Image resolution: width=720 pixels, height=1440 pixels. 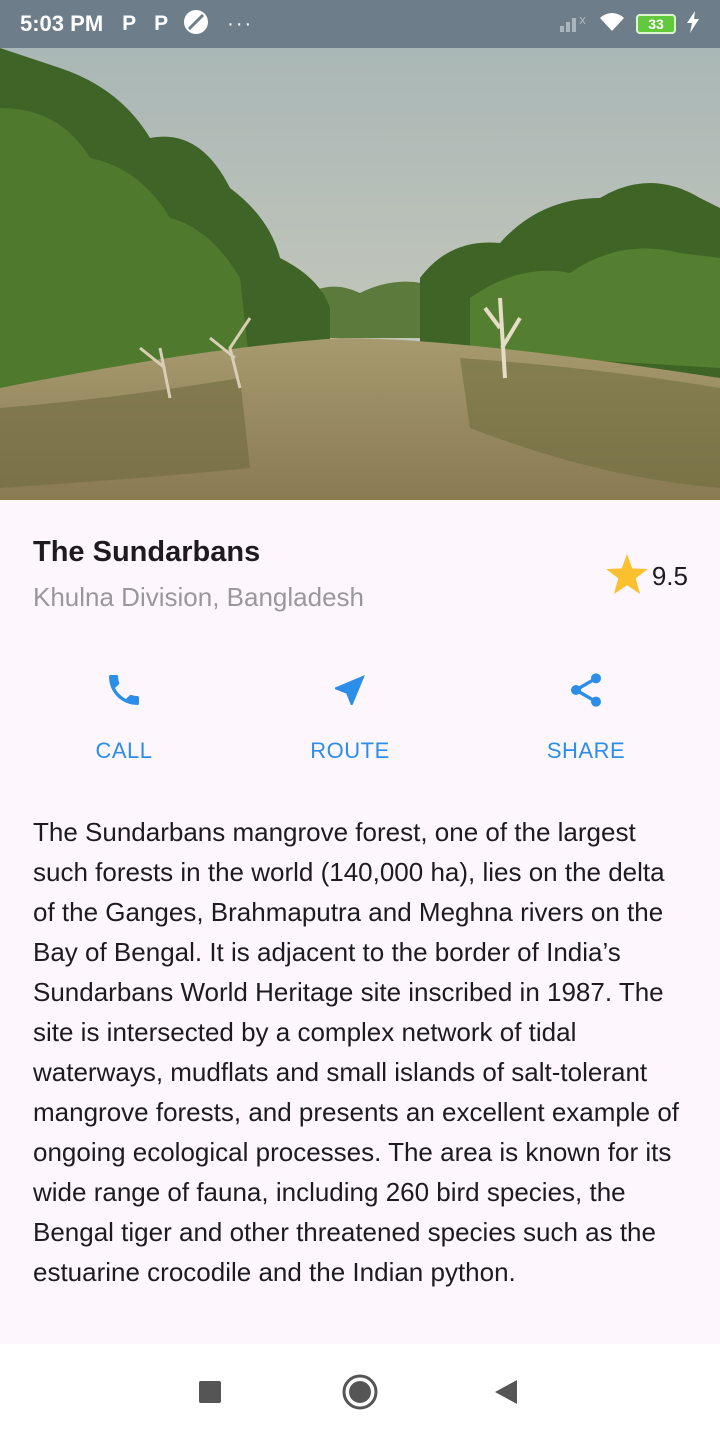 I want to click on status-notification-icons: P P ···, so click(x=186, y=24).